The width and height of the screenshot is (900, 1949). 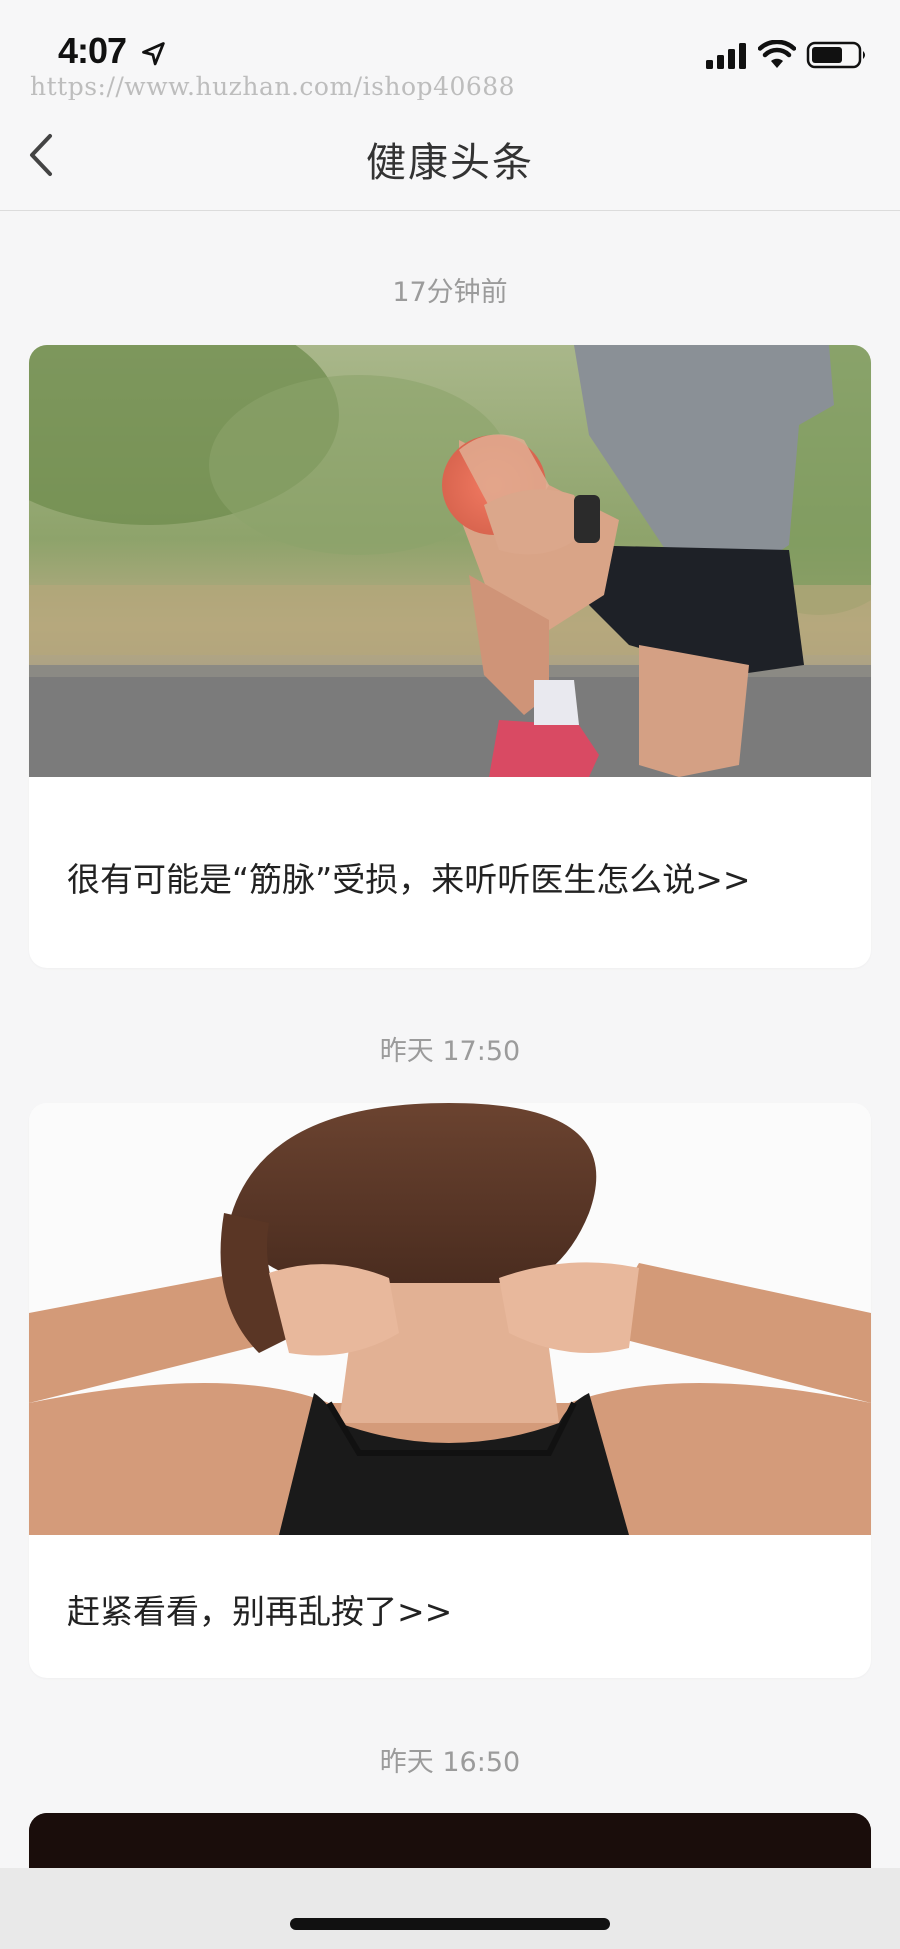 What do you see at coordinates (273, 86) in the screenshot?
I see `watermark-url: https://www.huzhan.com/ishop40688` at bounding box center [273, 86].